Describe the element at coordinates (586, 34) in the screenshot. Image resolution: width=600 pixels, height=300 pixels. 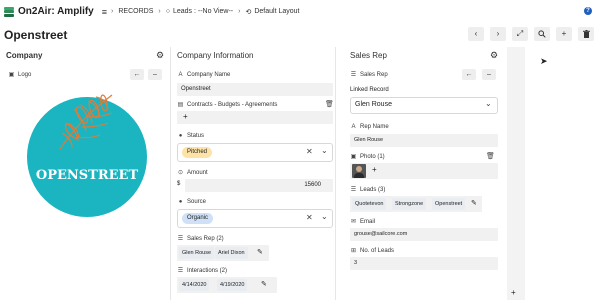
I see `delete-record-button` at that location.